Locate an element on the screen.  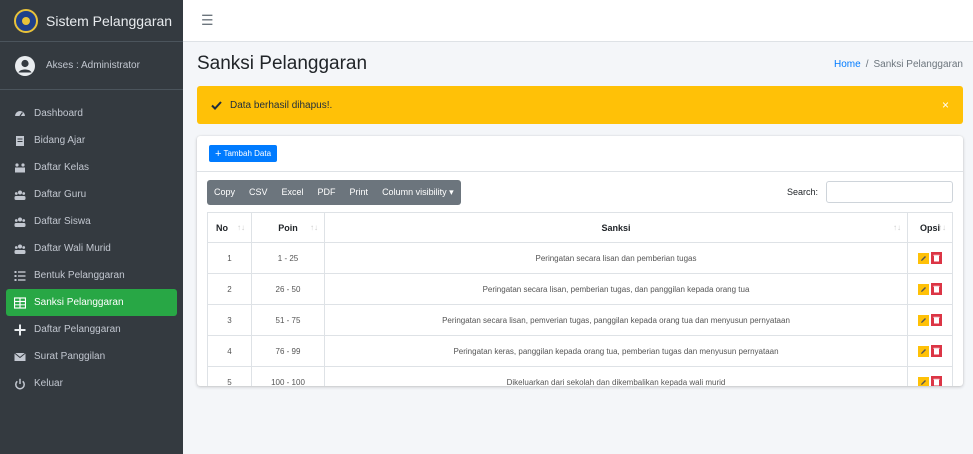
pdf-button: PDF is located at coordinates (327, 192).